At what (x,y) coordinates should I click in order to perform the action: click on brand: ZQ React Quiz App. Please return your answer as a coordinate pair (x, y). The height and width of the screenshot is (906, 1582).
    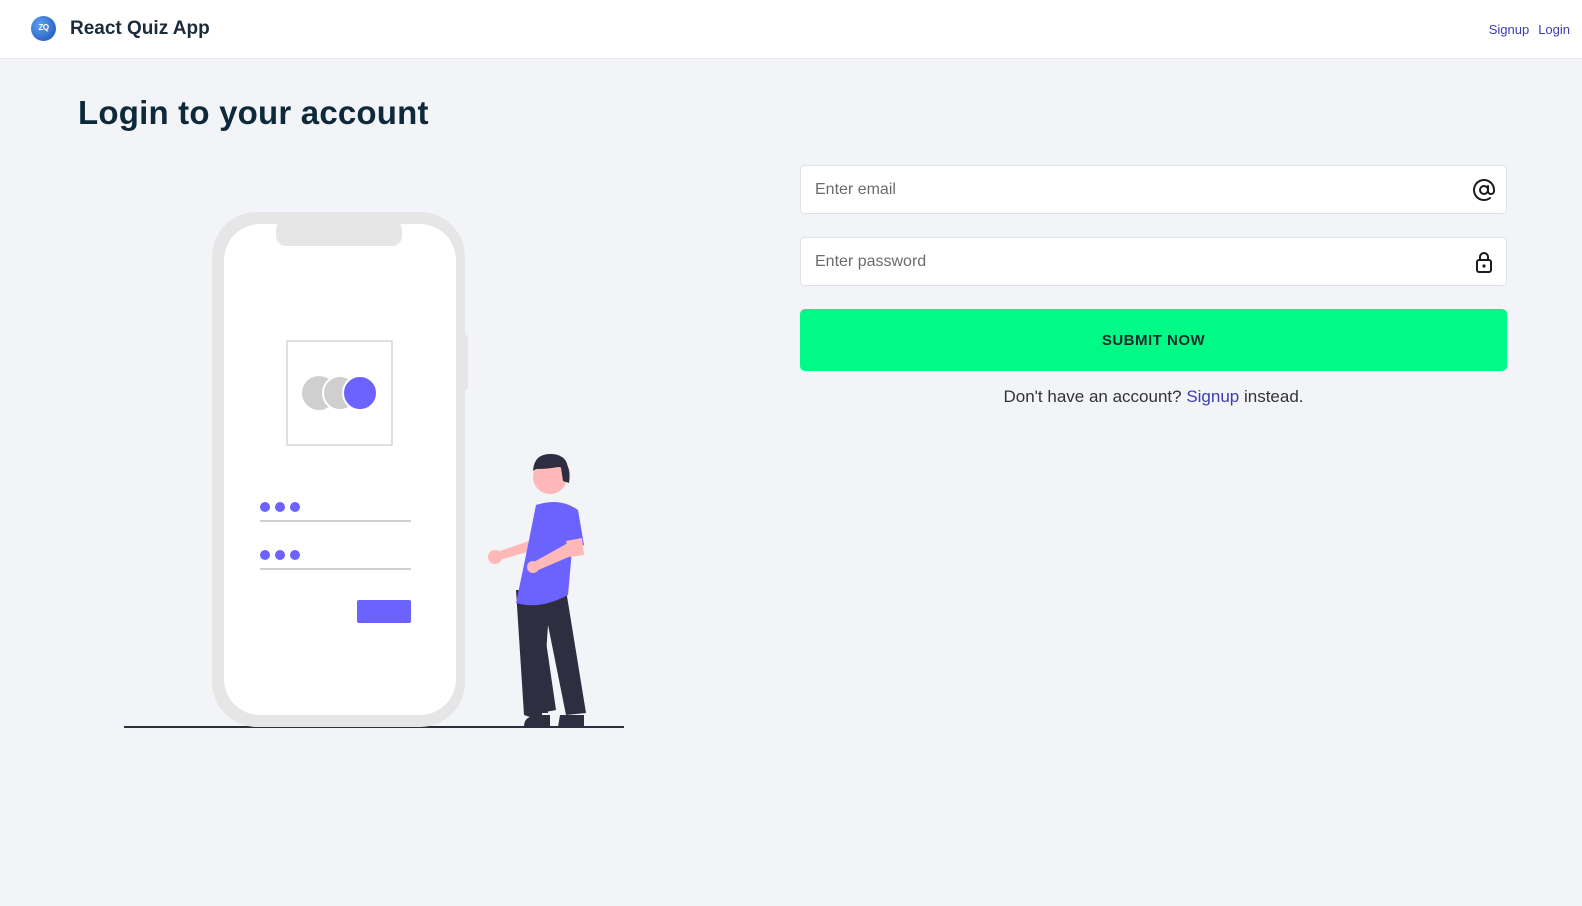
    Looking at the image, I should click on (120, 28).